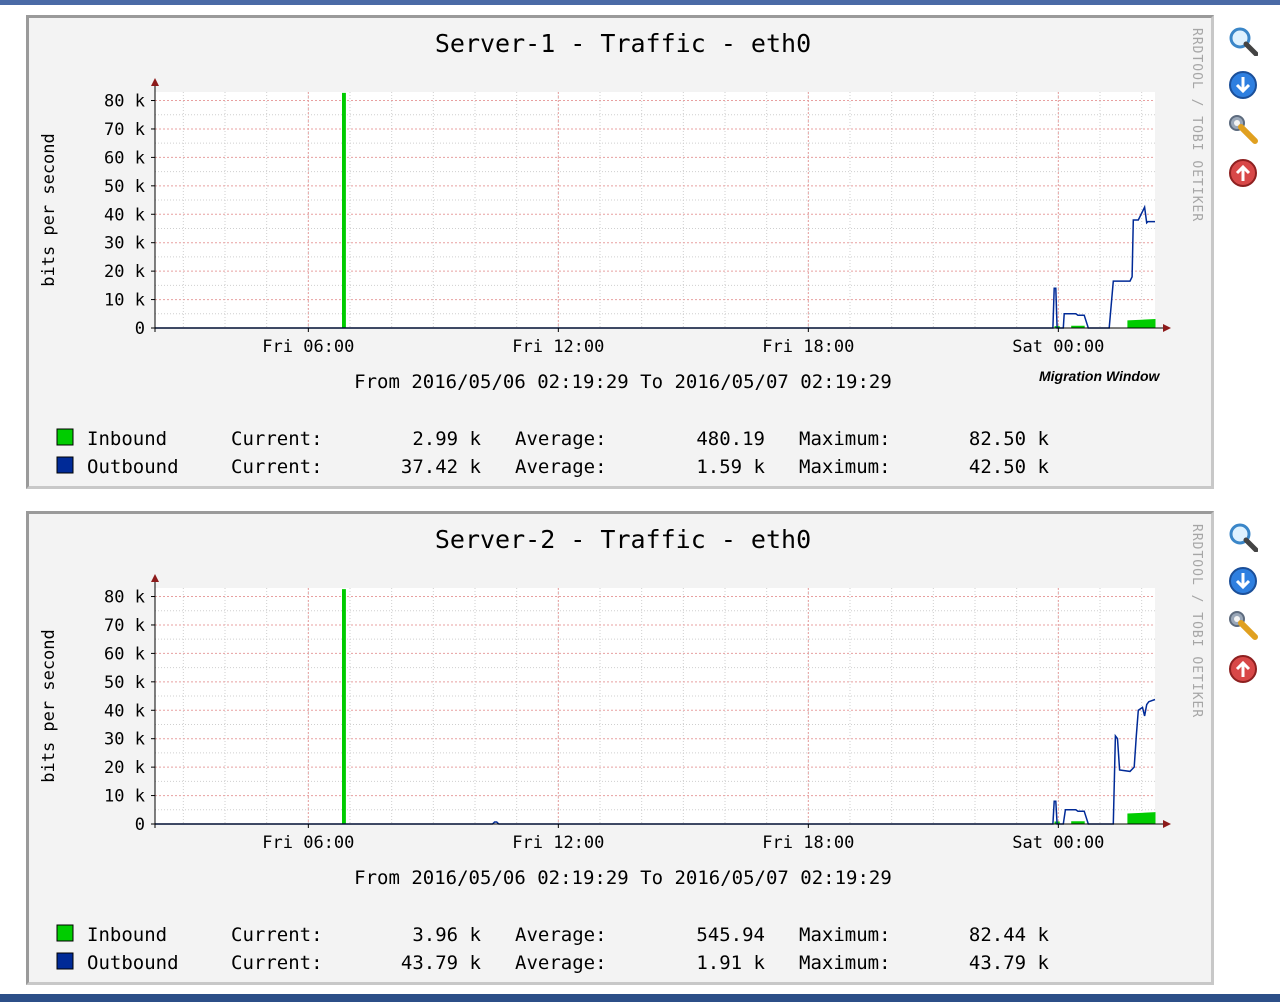 The image size is (1280, 1002). I want to click on legend-average-value: 1.91 k, so click(730, 963).